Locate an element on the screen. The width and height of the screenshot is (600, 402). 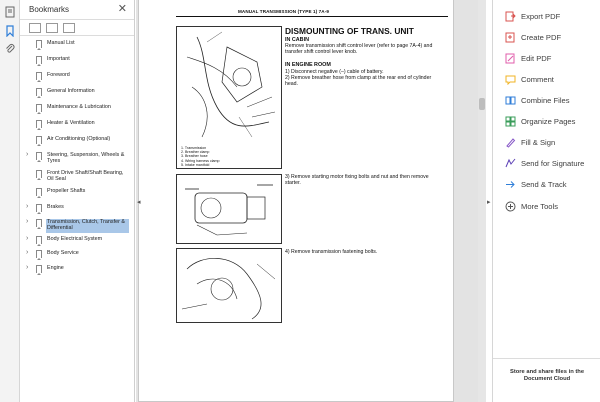
bookmark-label: Foreword is located at coordinates (58, 75).